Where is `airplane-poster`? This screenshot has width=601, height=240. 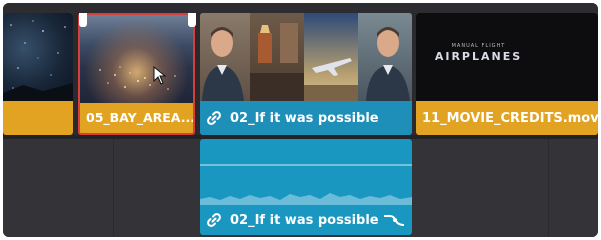
airplane-poster is located at coordinates (331, 79).